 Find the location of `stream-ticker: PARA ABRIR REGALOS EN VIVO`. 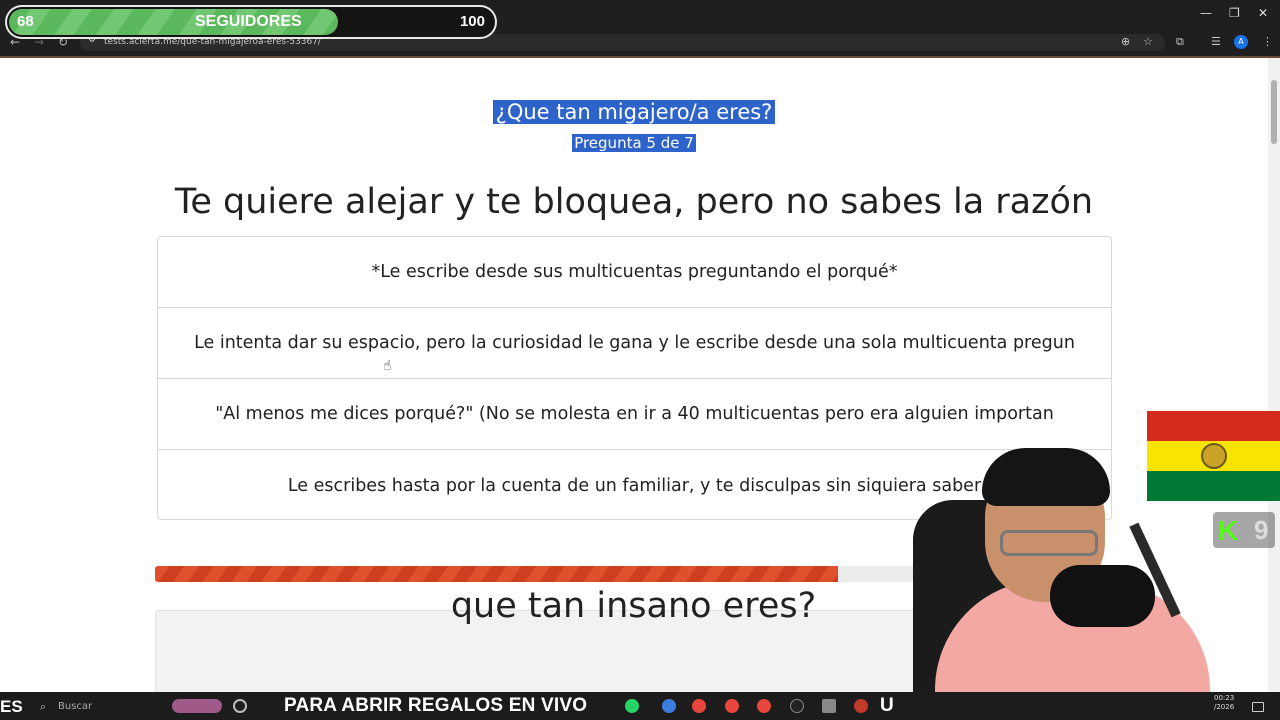

stream-ticker: PARA ABRIR REGALOS EN VIVO is located at coordinates (436, 705).